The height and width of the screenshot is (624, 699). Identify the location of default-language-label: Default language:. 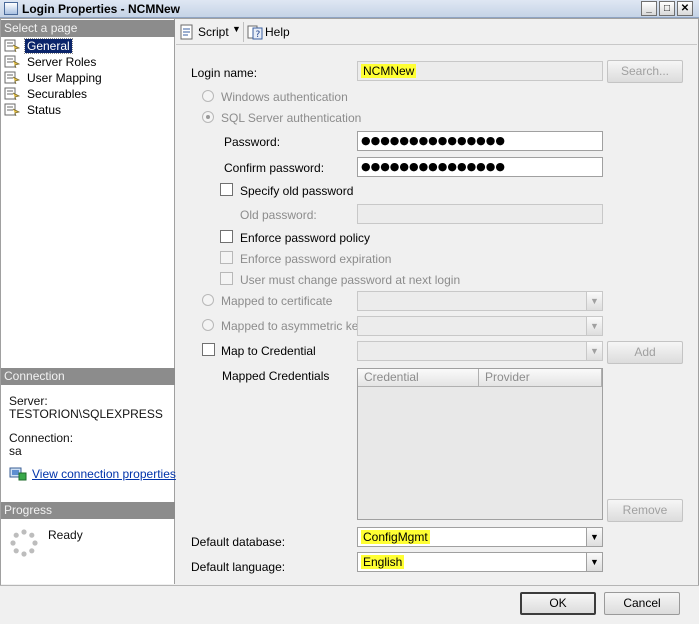
(238, 567).